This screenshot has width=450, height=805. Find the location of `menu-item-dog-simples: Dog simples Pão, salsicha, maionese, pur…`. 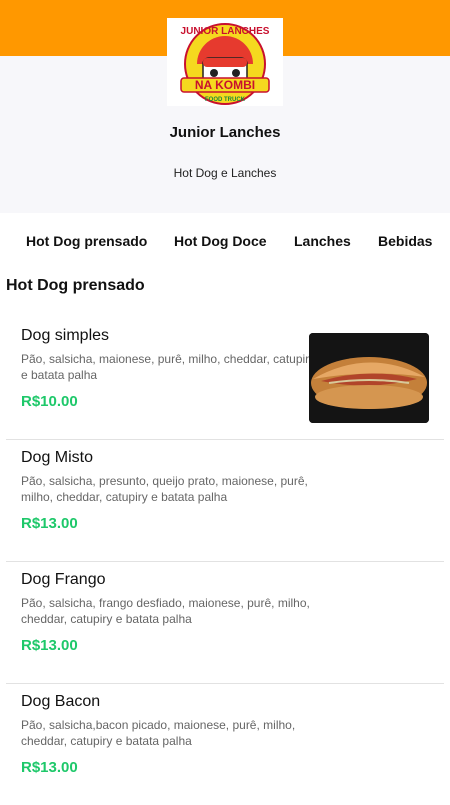

menu-item-dog-simples: Dog simples Pão, salsicha, maionese, pur… is located at coordinates (225, 378).